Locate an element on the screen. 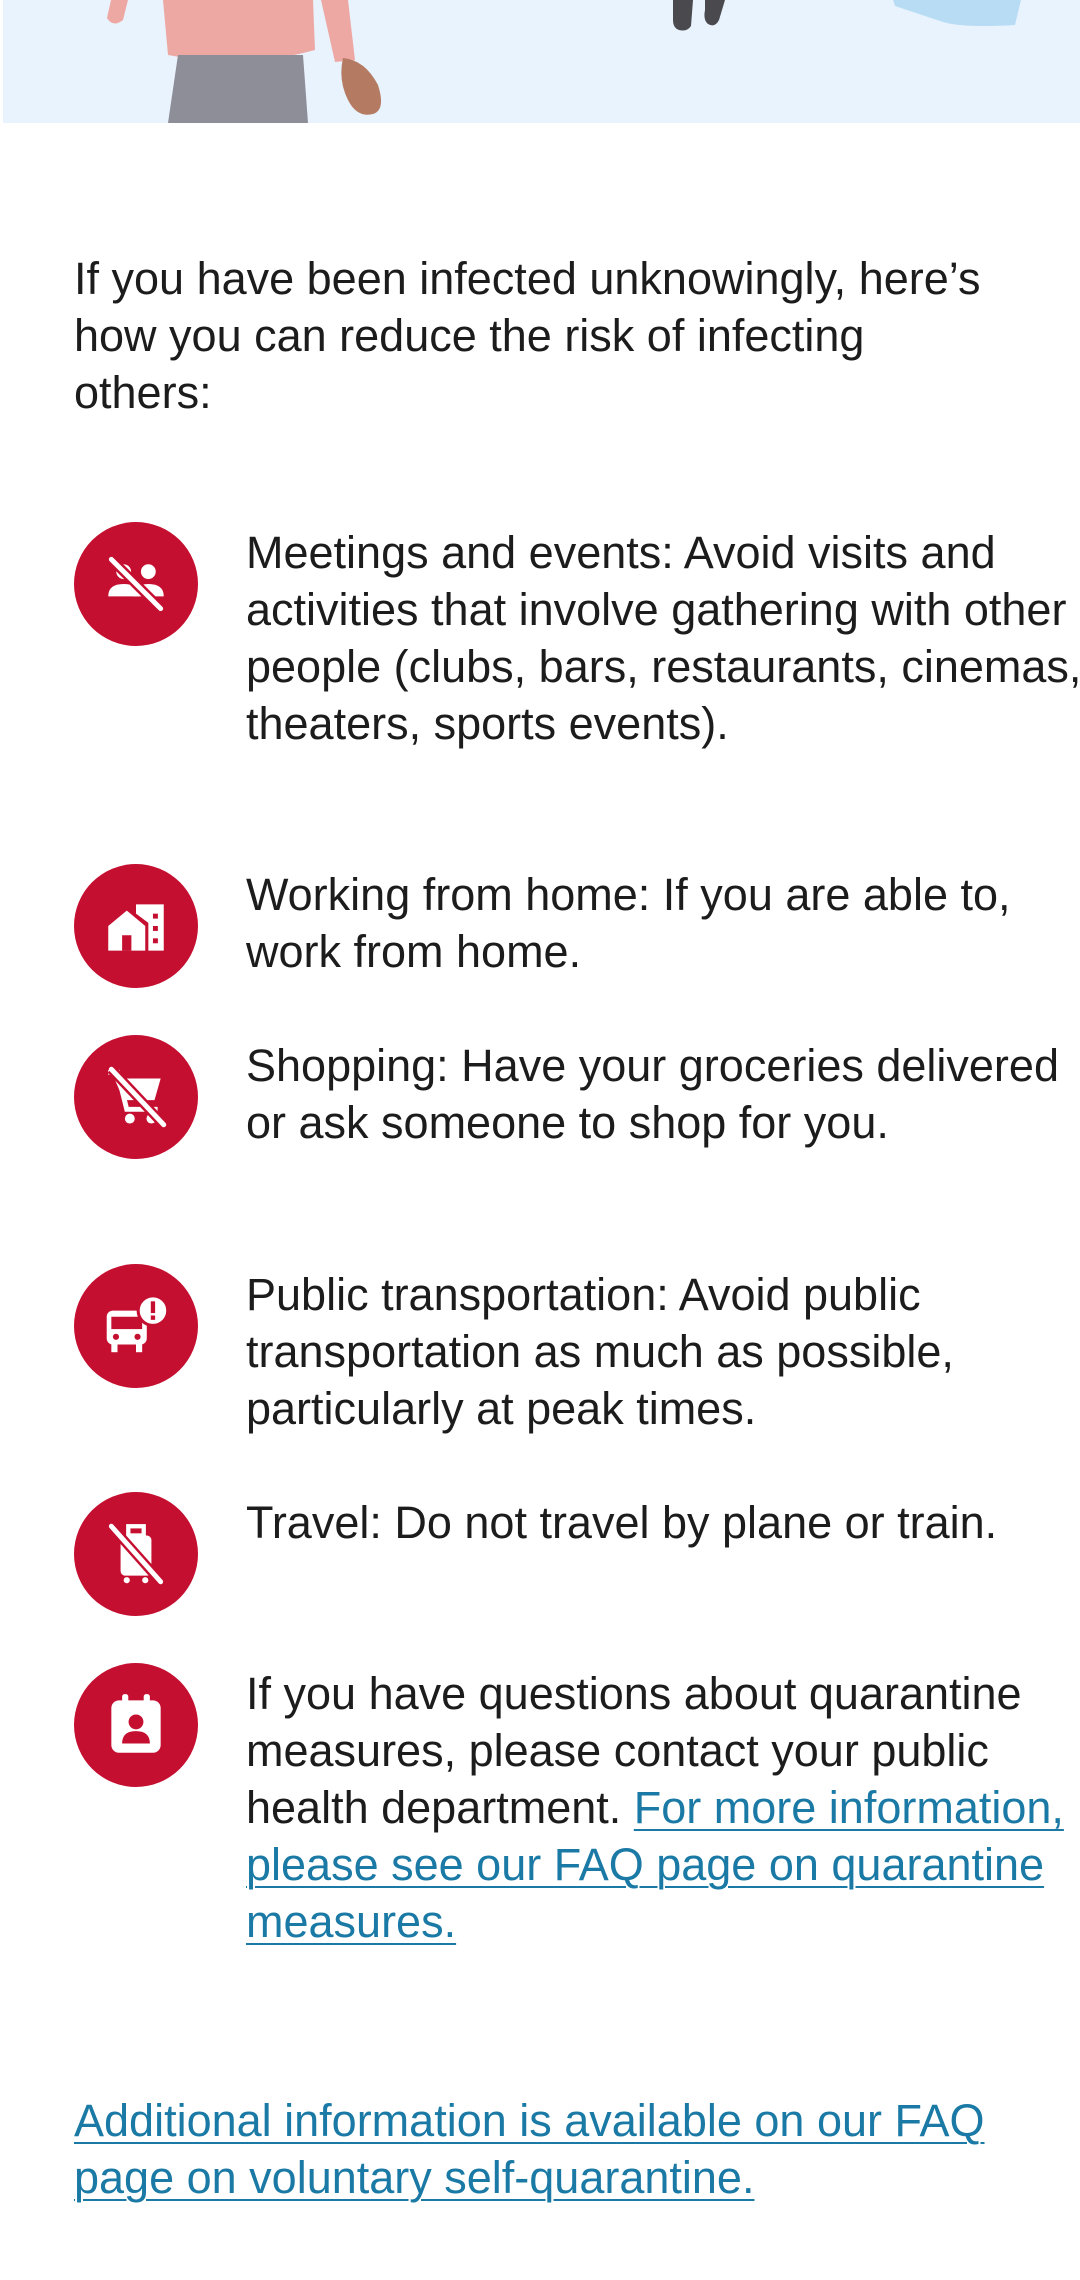 This screenshot has height=2280, width=1080. home-office-icon is located at coordinates (136, 926).